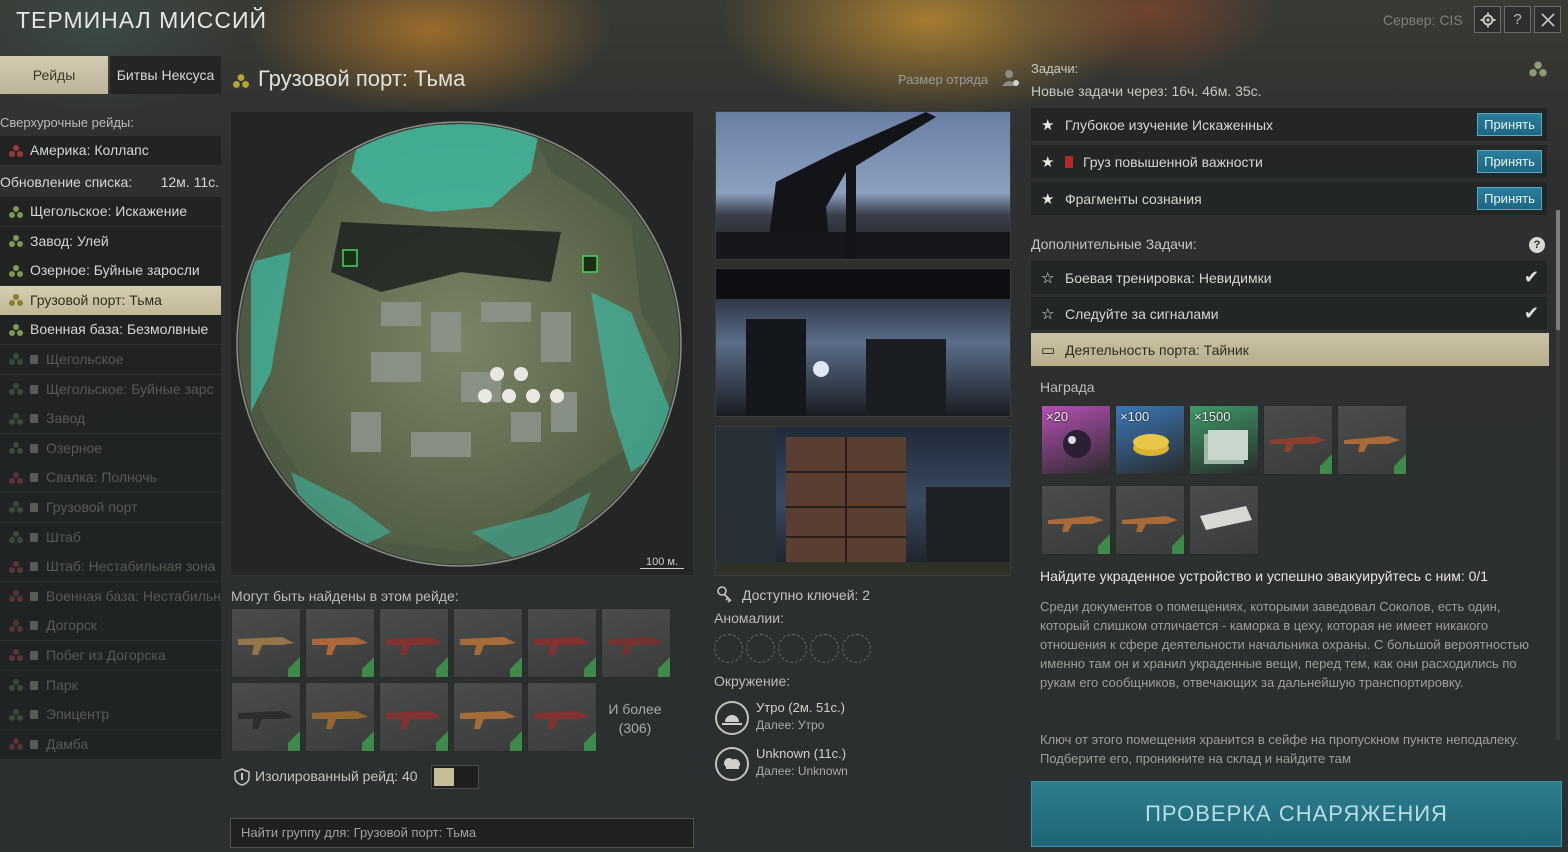  Describe the element at coordinates (110, 596) in the screenshot. I see `raid-item: Военная база: Нестабильн` at that location.